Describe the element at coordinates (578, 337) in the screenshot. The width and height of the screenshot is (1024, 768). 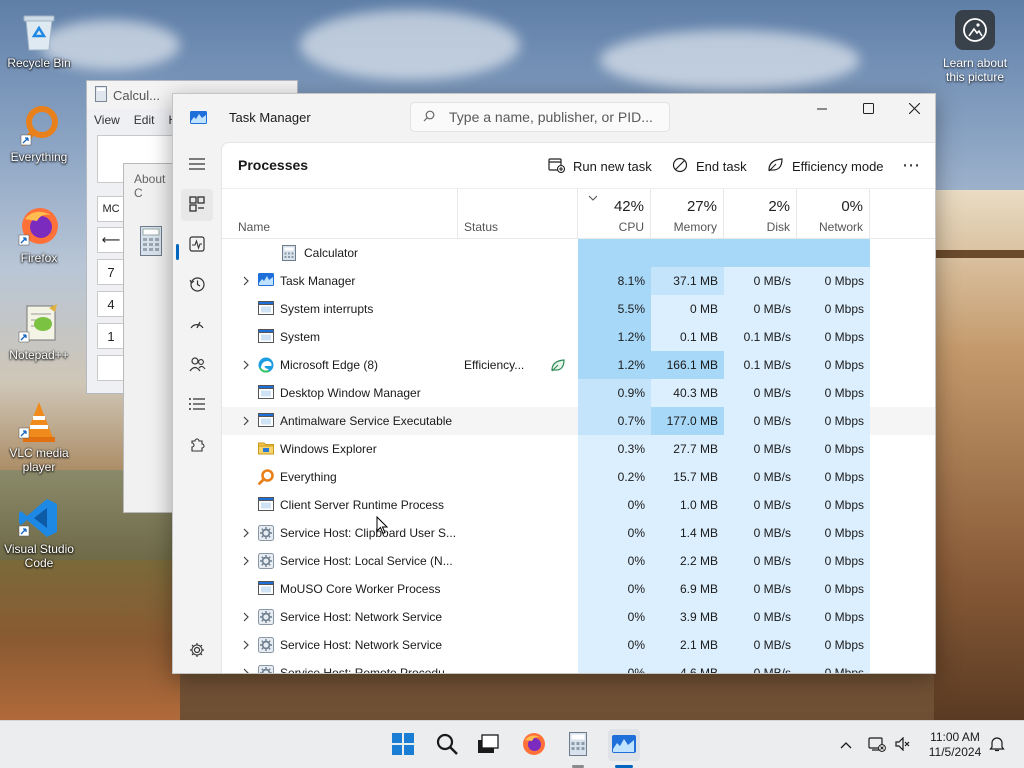
I see `table-row: System 1.2% 0.1 MB 0.1 MB/s 0 Mbps` at that location.